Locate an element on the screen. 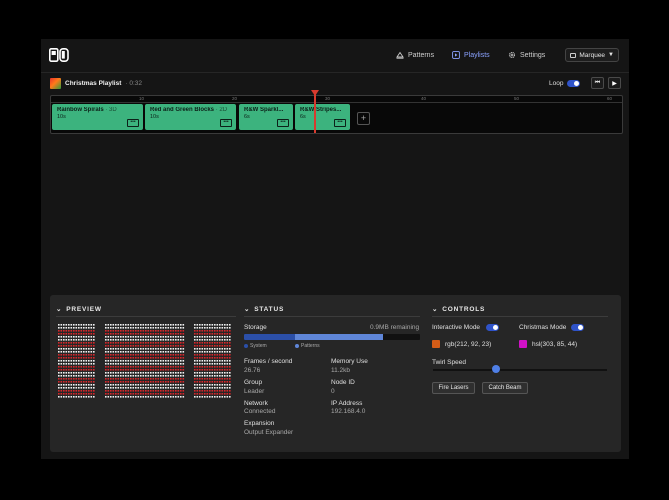 The image size is (669, 500). catch-beam-button: Catch Beam is located at coordinates (505, 388).